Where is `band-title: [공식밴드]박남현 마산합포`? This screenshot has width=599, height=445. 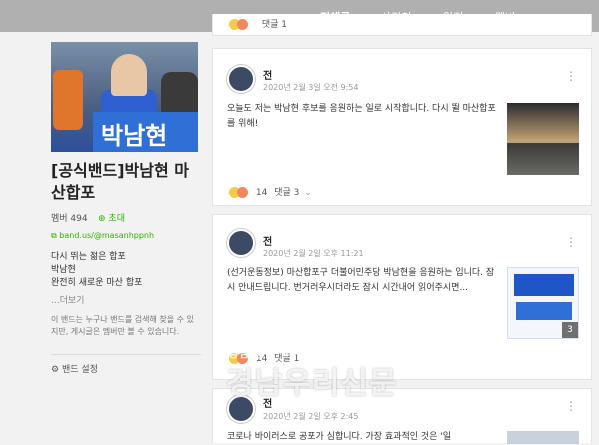
band-title: [공식밴드]박남현 마산합포 is located at coordinates (120, 181).